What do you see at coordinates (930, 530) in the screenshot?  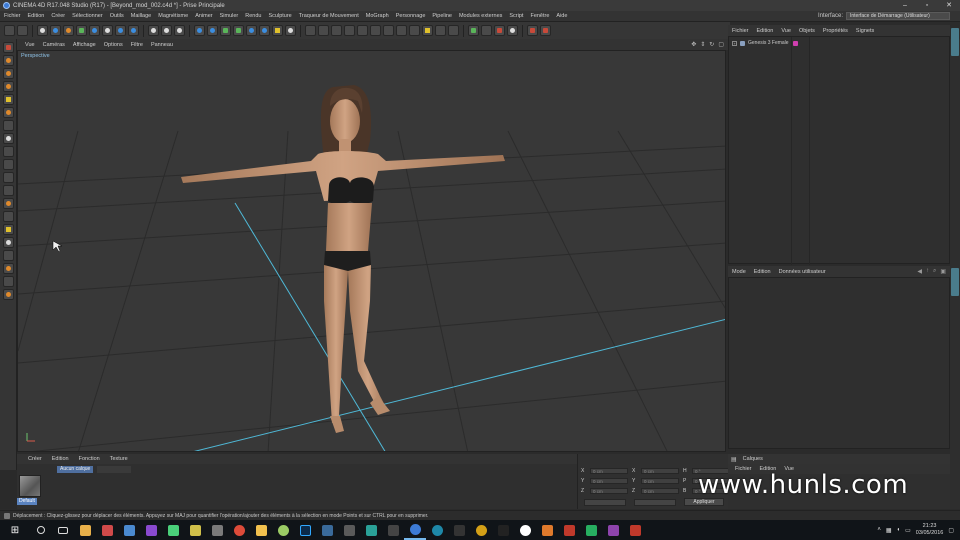 I see `clock: 21:23 03/05/2016` at bounding box center [930, 530].